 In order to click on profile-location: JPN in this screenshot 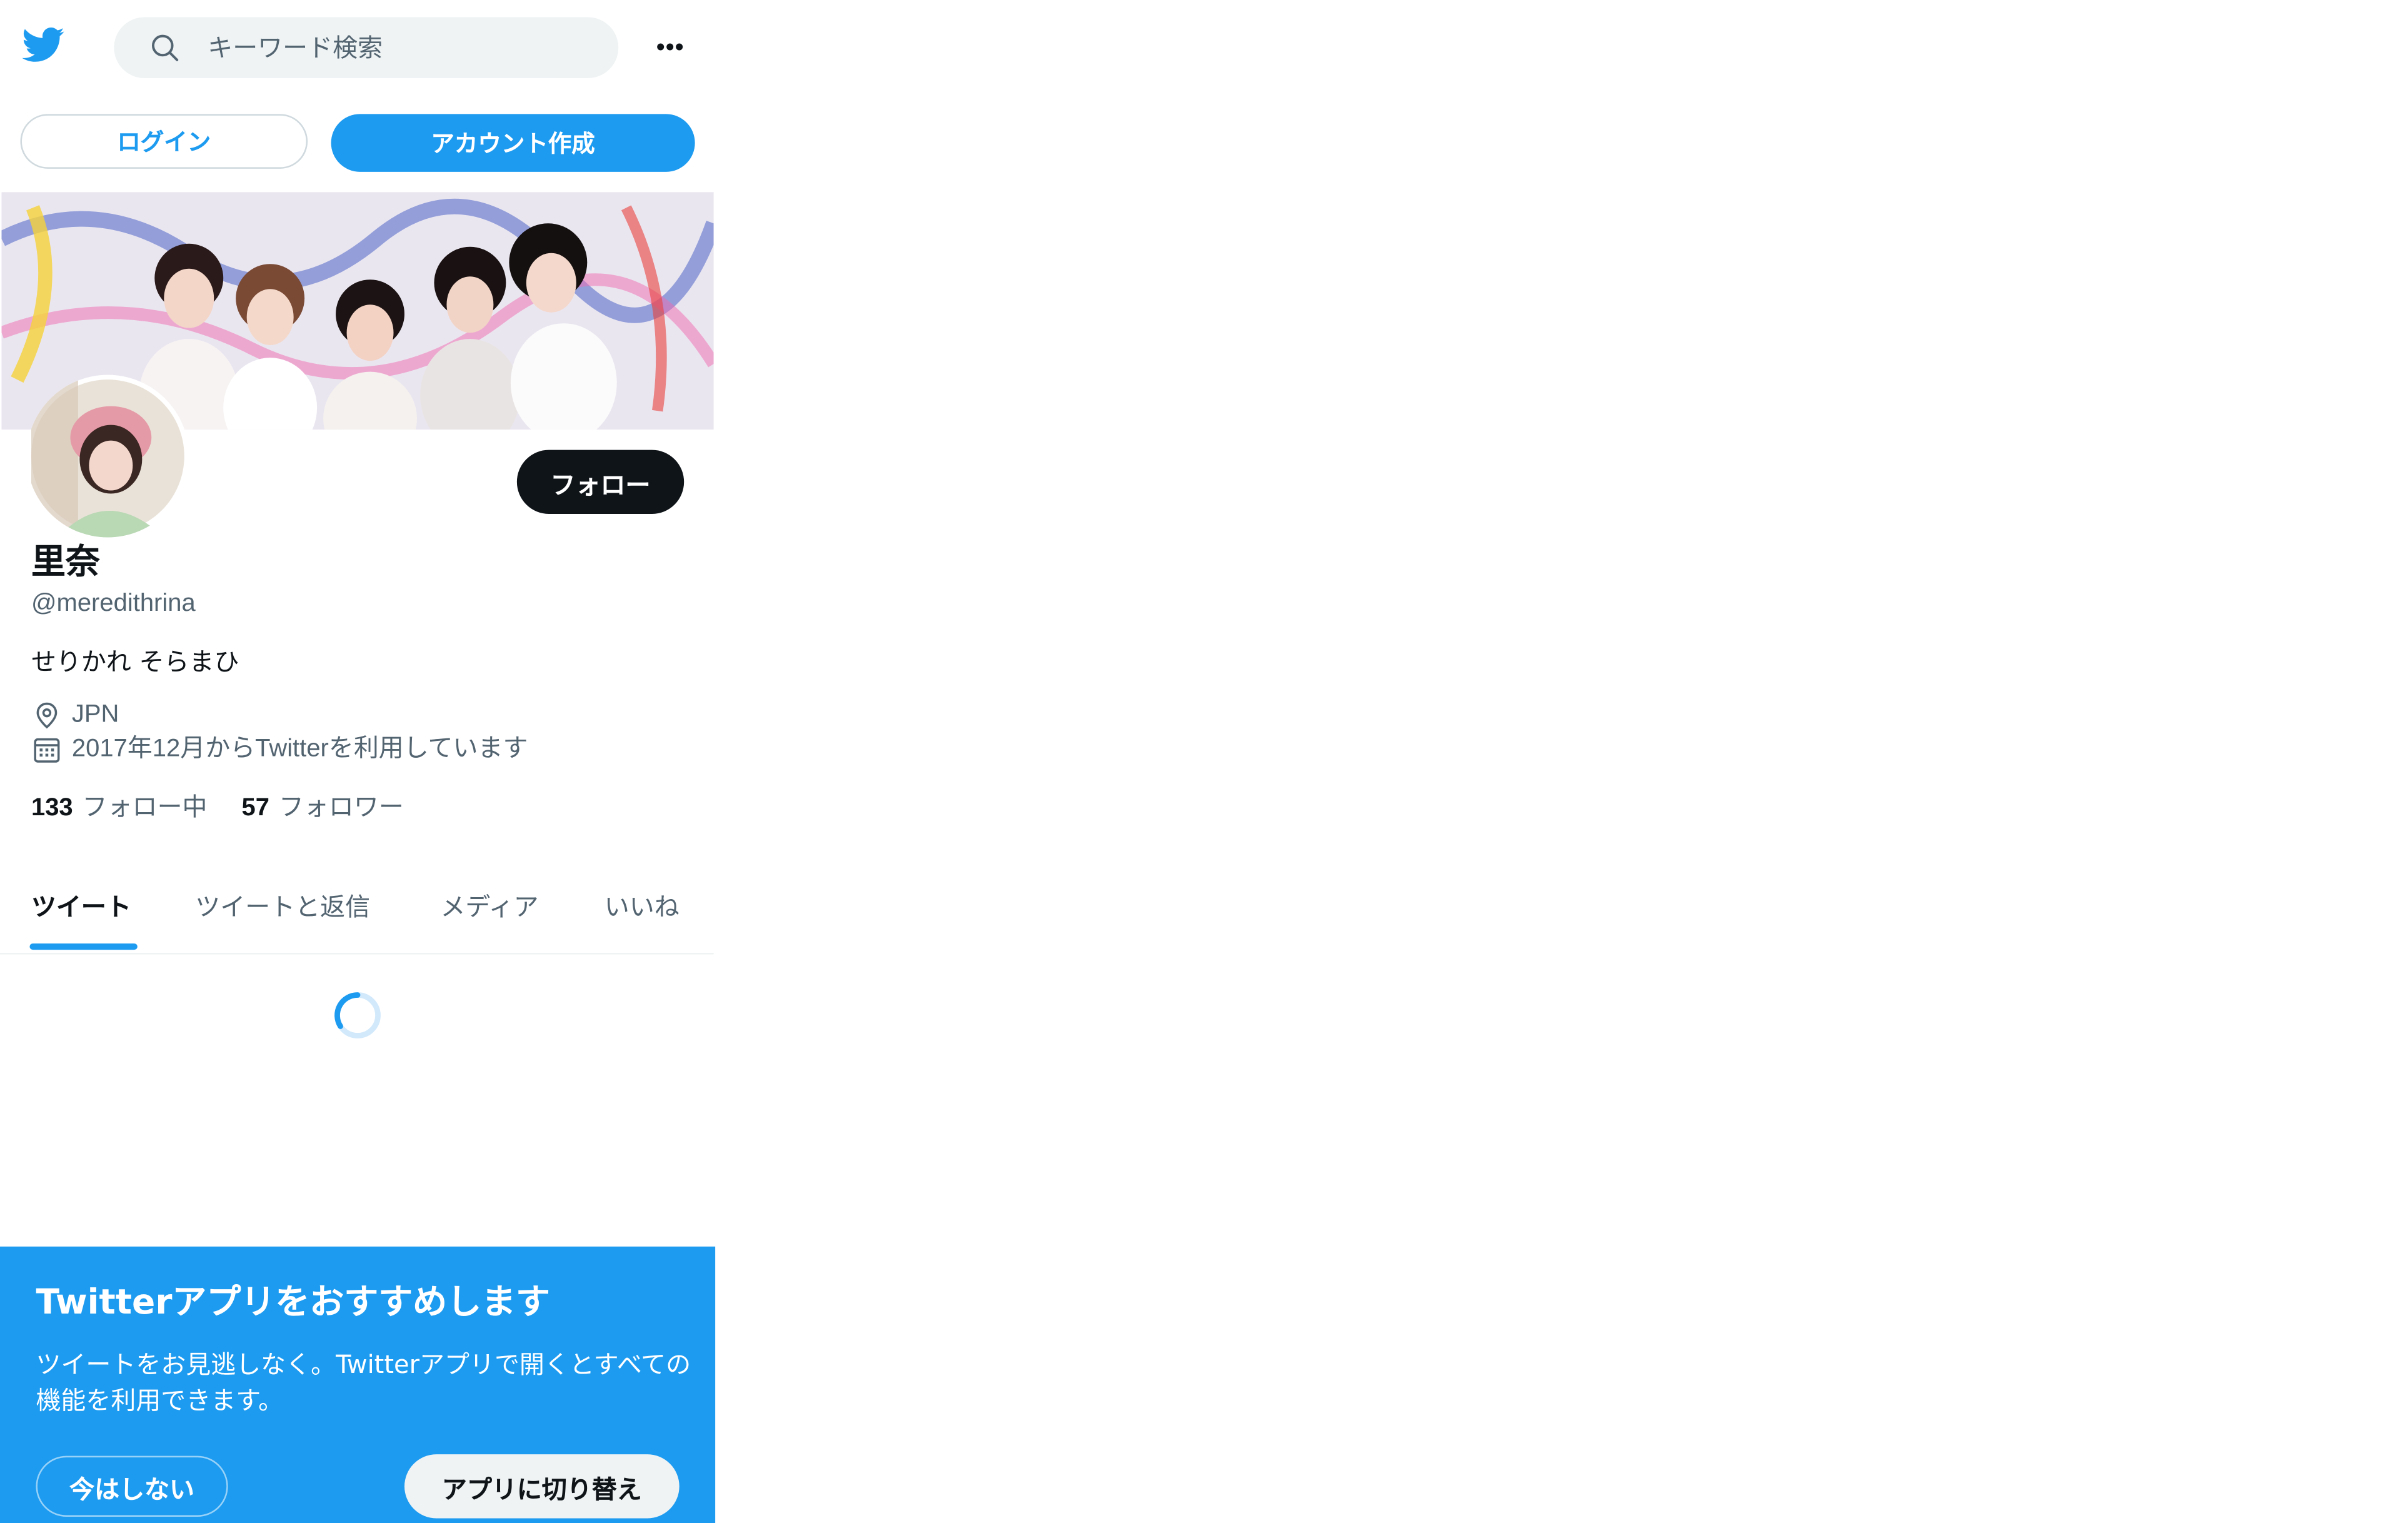, I will do `click(75, 715)`.